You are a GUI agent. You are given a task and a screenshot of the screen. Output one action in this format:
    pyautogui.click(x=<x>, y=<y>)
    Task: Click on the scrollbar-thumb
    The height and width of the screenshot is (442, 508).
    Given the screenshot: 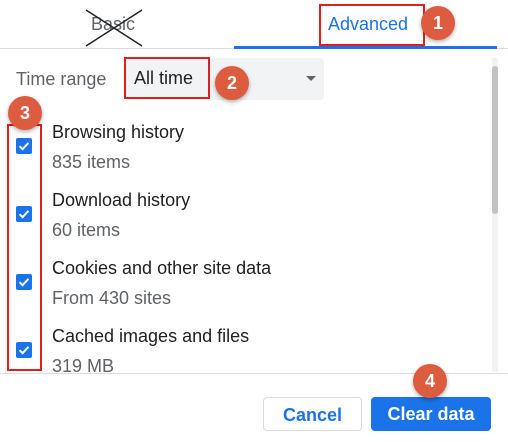 What is the action you would take?
    pyautogui.click(x=495, y=140)
    